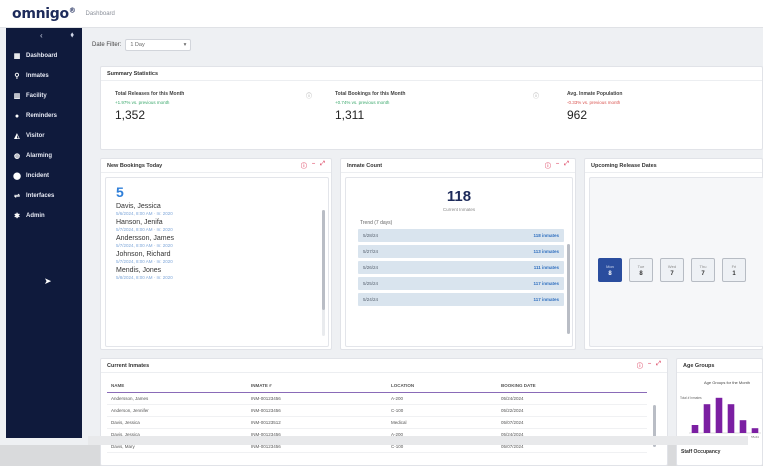 This screenshot has width=763, height=466. What do you see at coordinates (44, 14) in the screenshot?
I see `omnigo-logo: omnigo®` at bounding box center [44, 14].